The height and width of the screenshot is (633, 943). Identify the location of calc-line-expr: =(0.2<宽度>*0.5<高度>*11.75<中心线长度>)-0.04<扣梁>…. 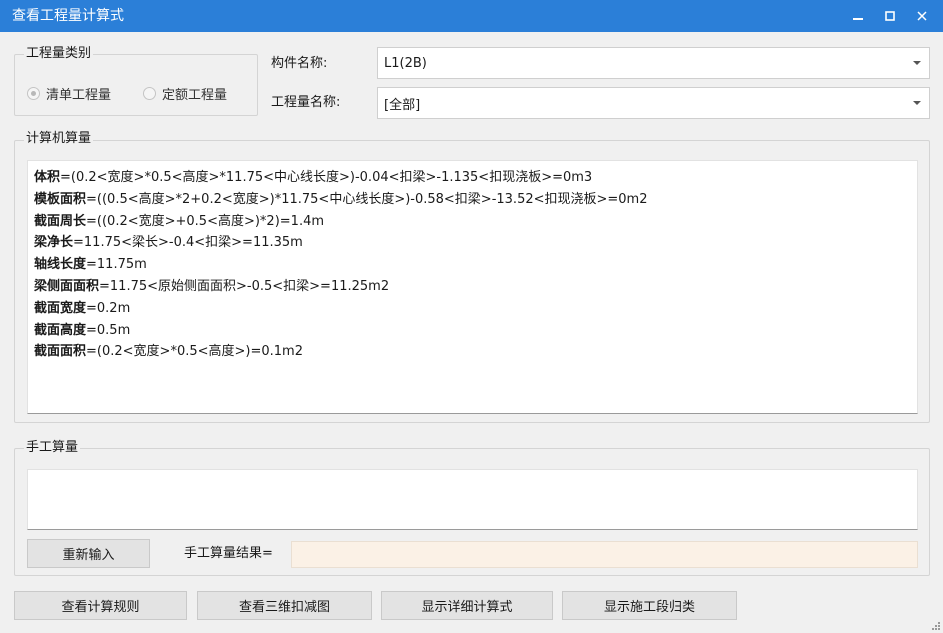
(326, 177).